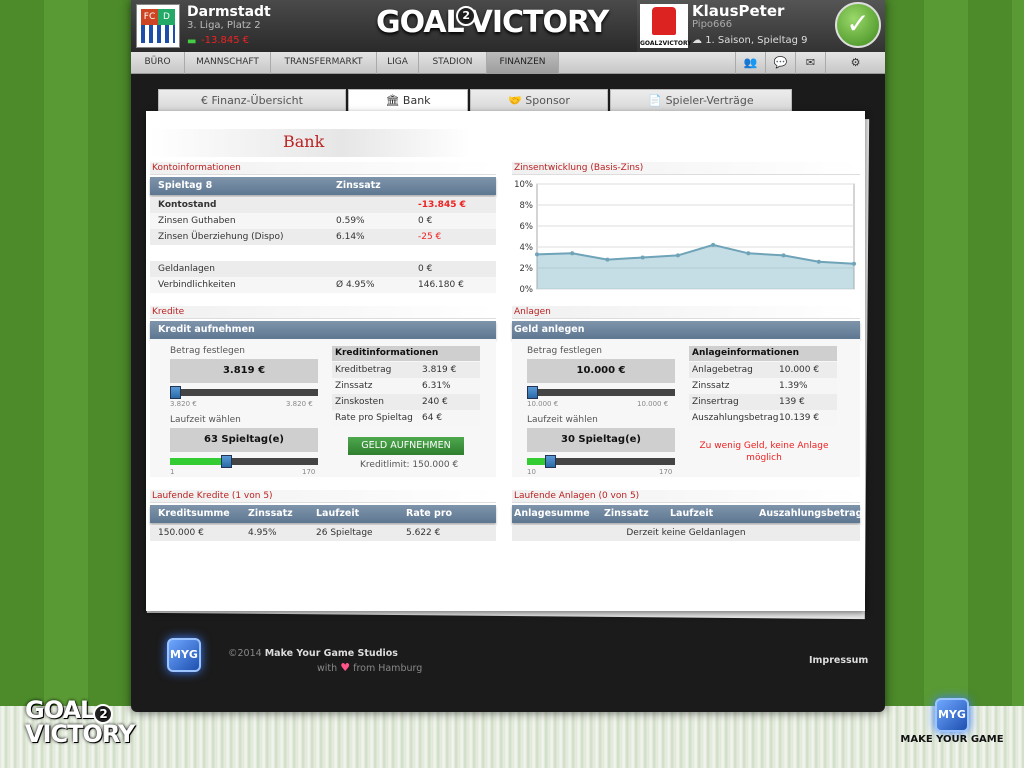  I want to click on kredit-duration-fill, so click(198, 461).